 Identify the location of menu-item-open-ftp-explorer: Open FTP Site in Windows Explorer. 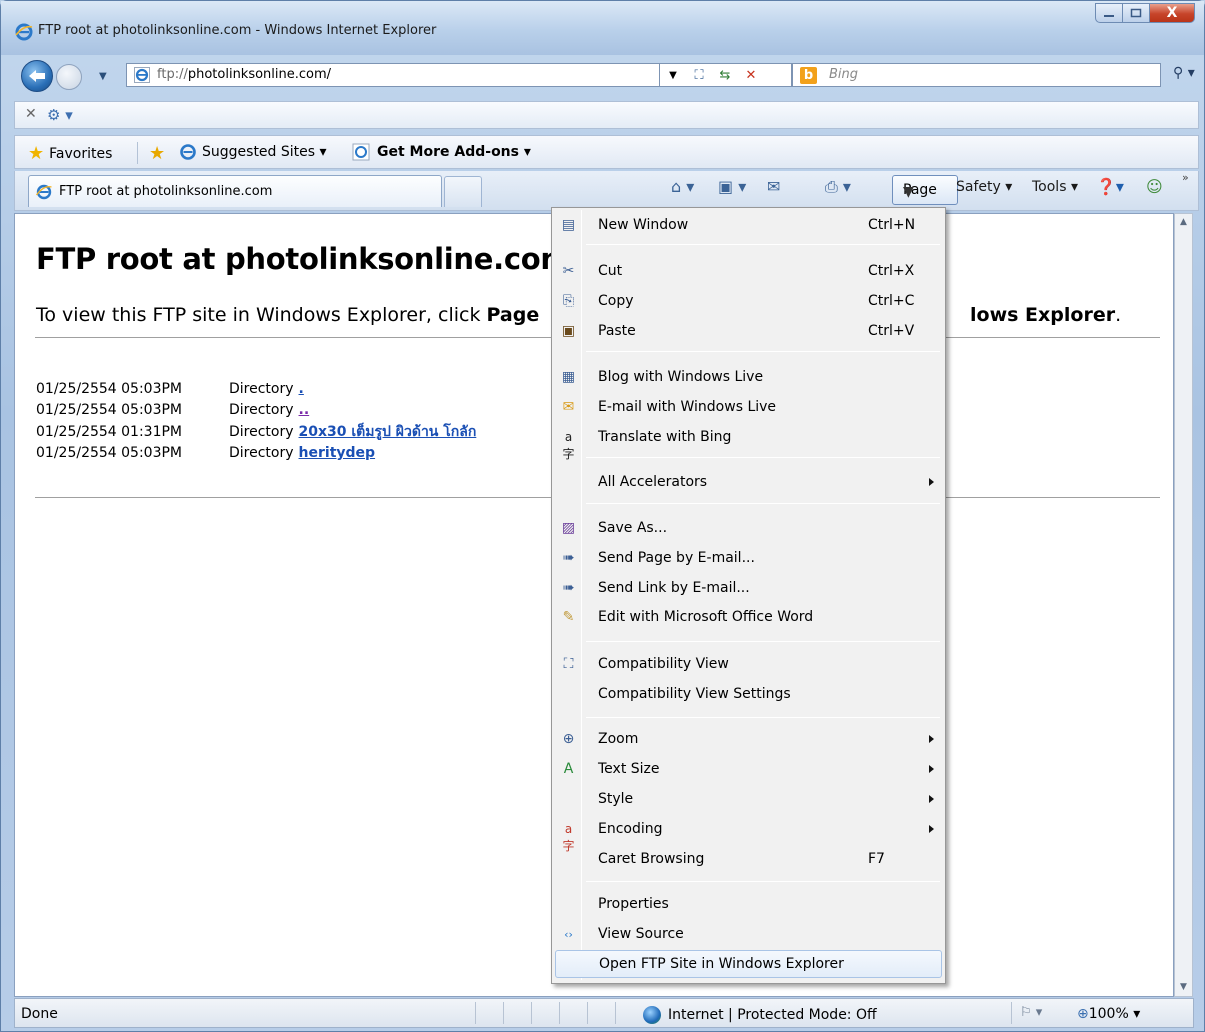
(748, 964).